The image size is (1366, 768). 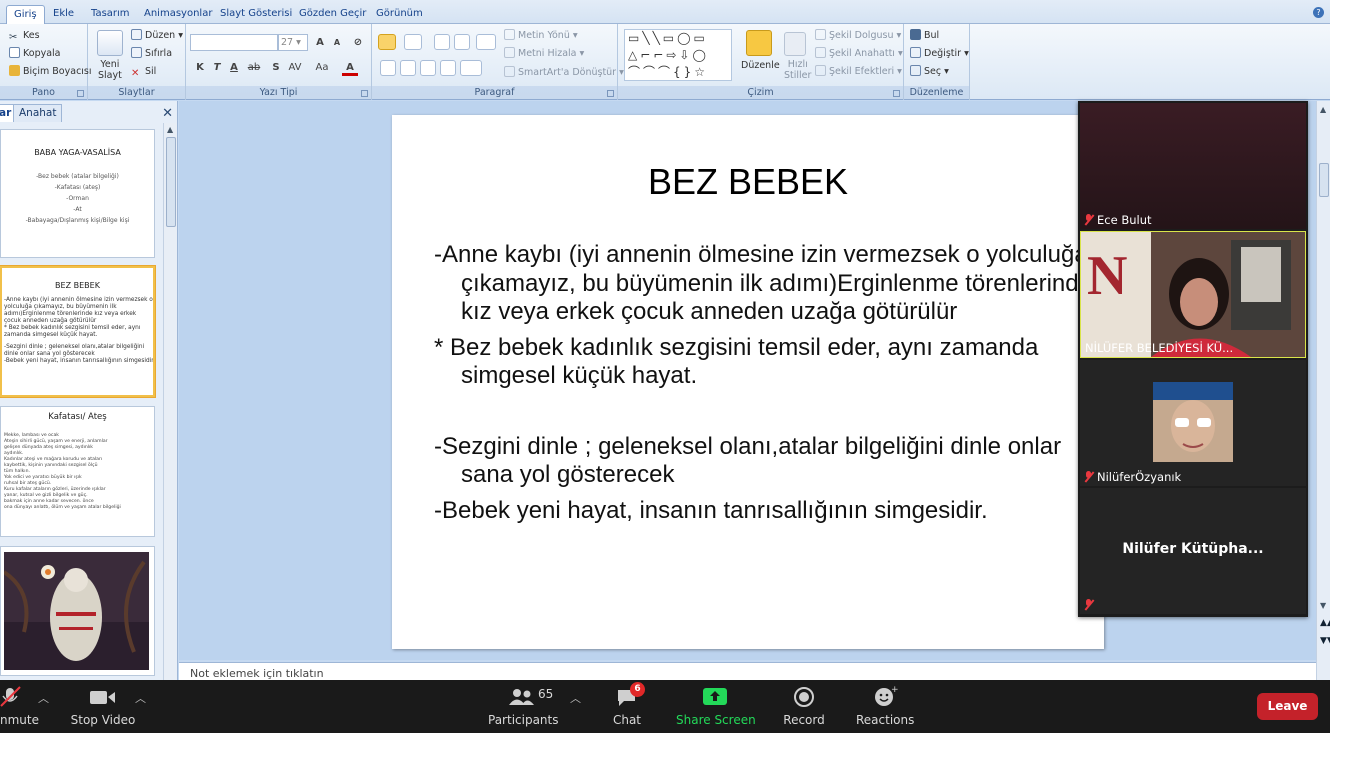 What do you see at coordinates (859, 54) in the screenshot?
I see `shape-outline-button: Şekil Anahattı ▾` at bounding box center [859, 54].